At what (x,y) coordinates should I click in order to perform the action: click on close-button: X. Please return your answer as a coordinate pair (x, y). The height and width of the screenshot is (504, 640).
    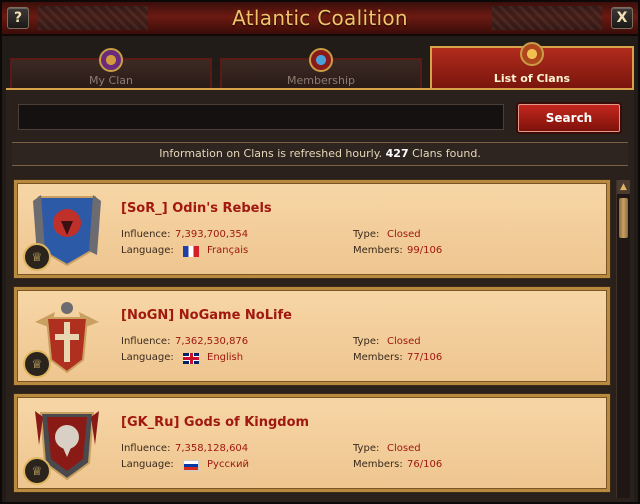
    Looking at the image, I should click on (622, 18).